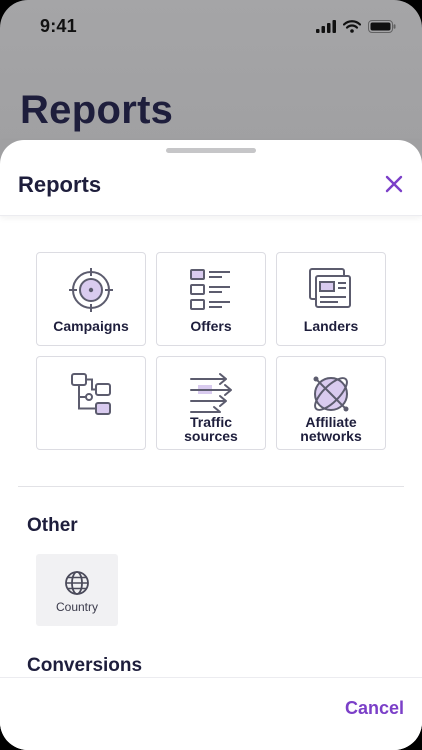  I want to click on signal-icon, so click(326, 26).